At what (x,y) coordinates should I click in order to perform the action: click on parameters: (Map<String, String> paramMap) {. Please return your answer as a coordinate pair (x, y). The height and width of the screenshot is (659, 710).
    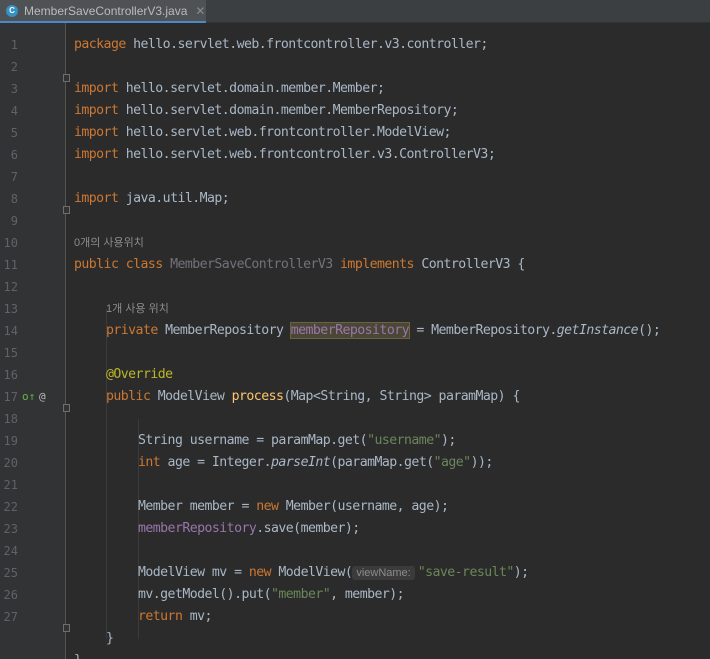
    Looking at the image, I should click on (401, 396).